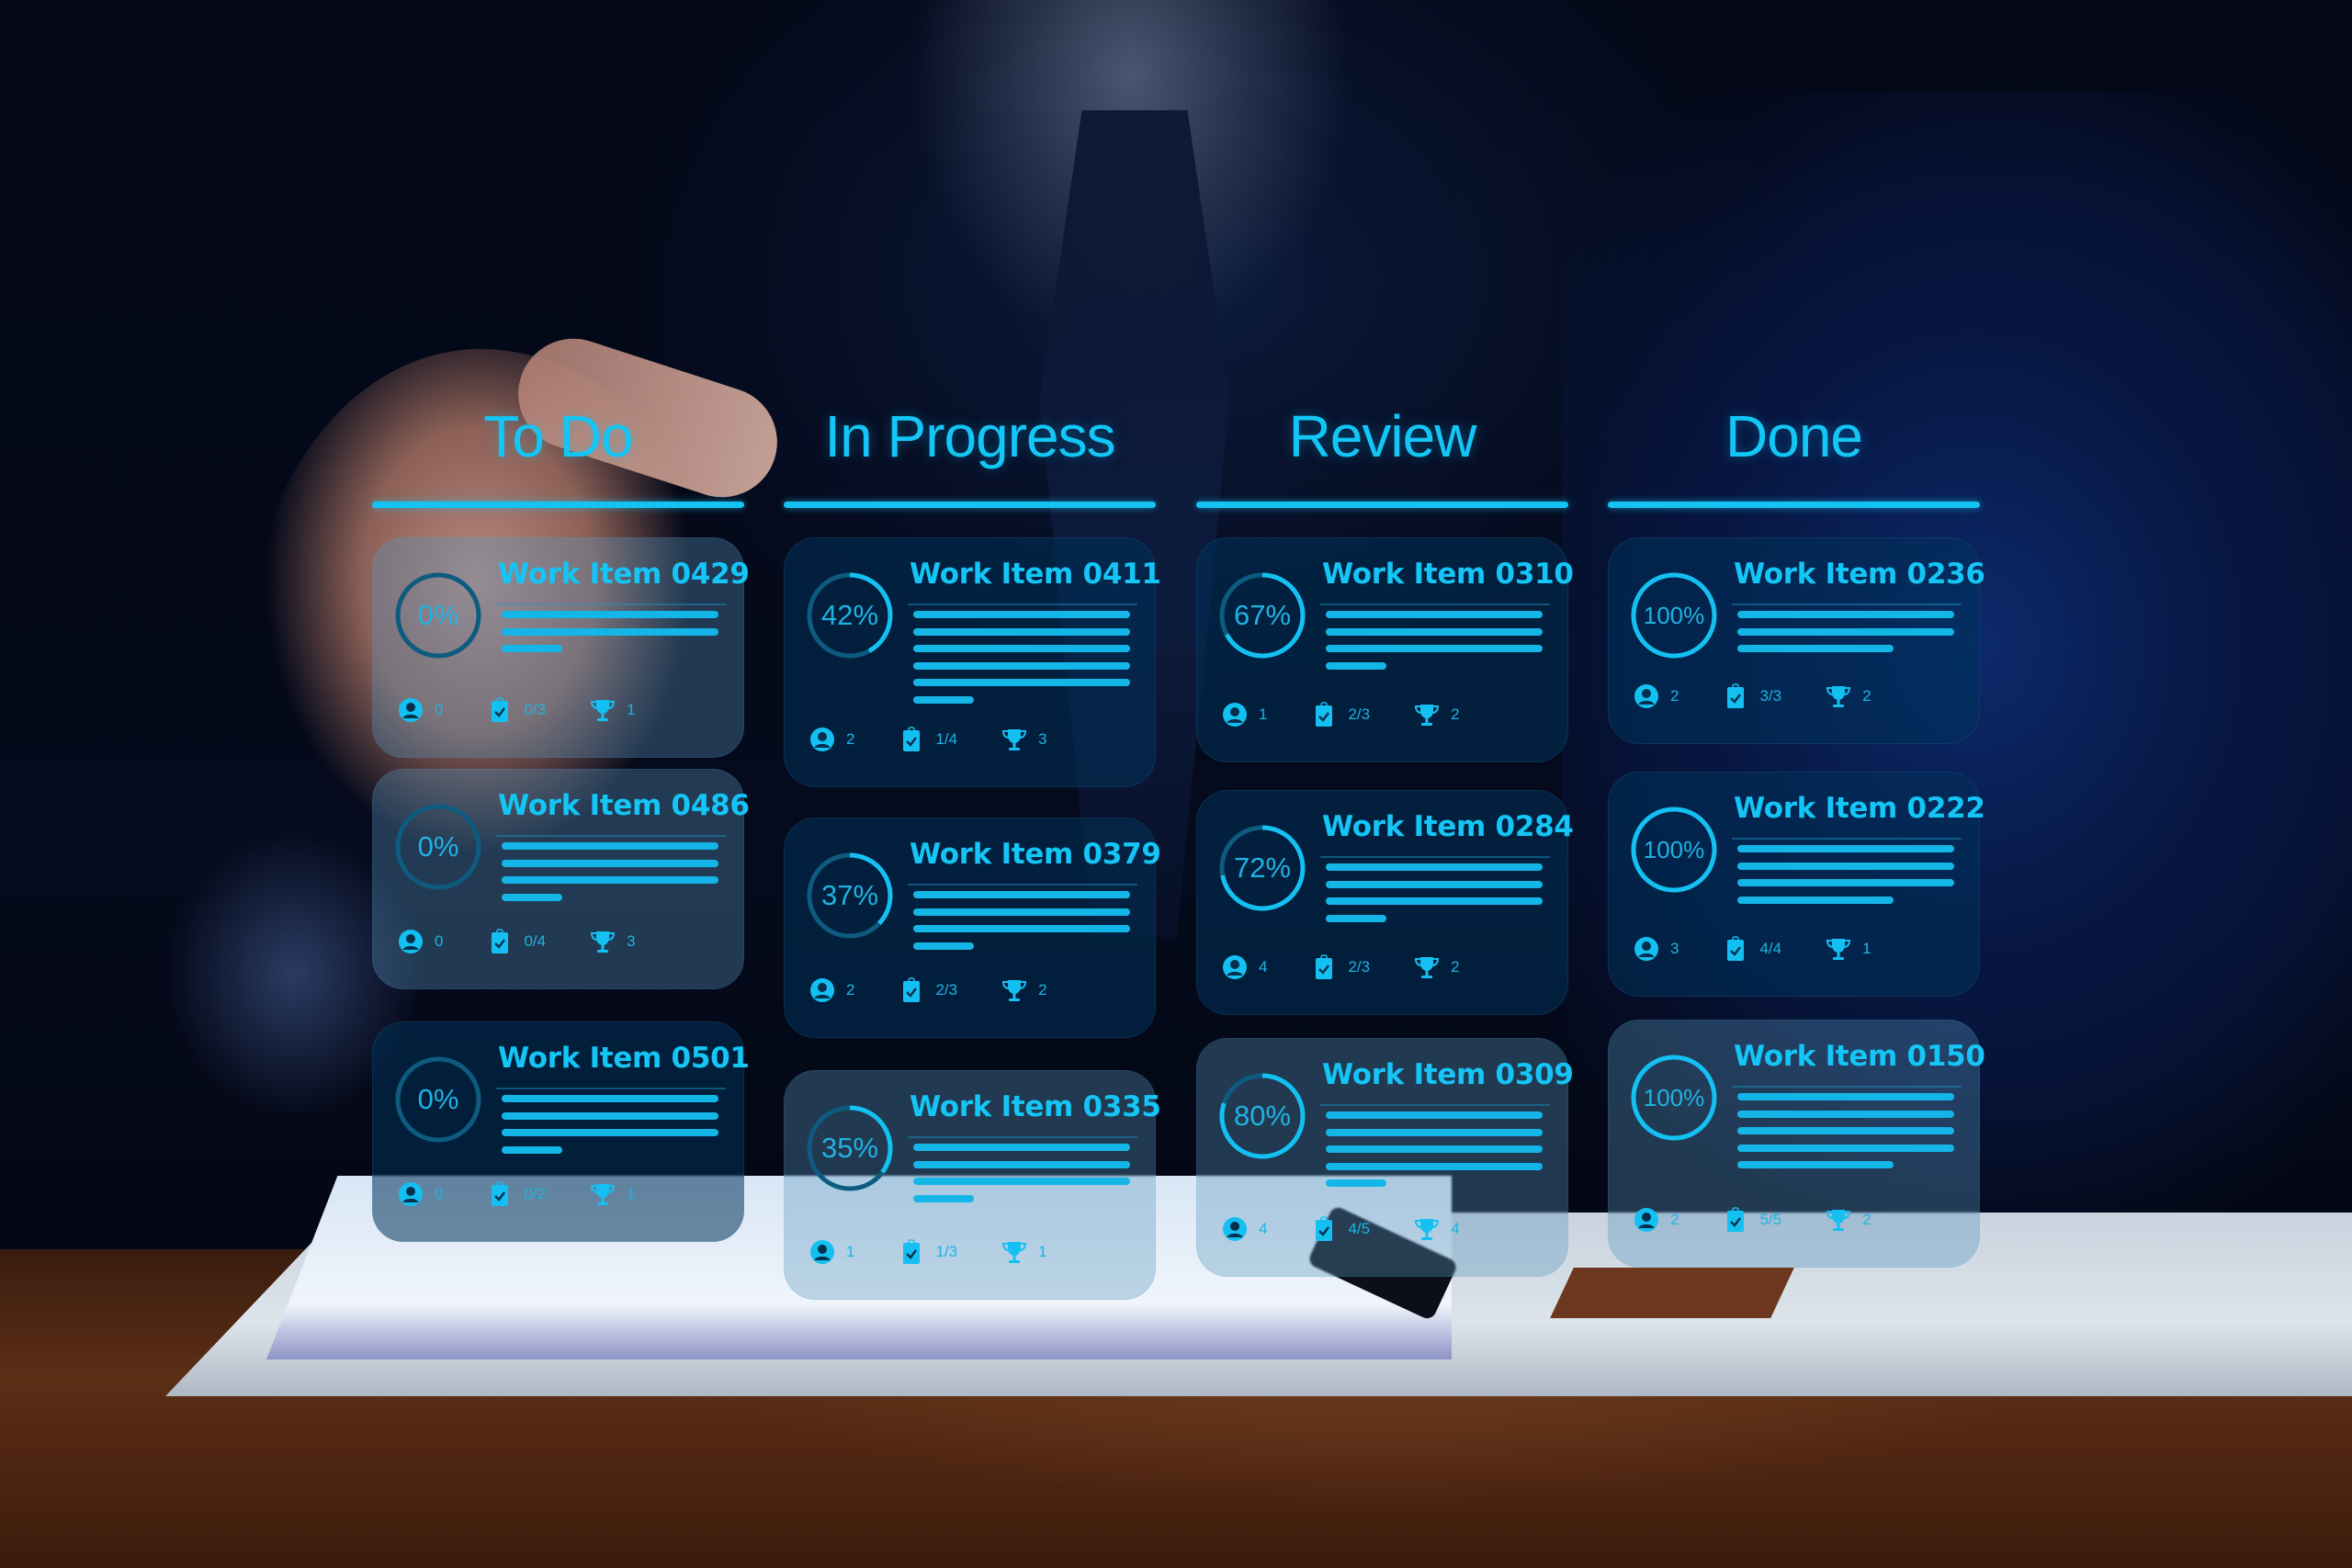 This screenshot has height=1568, width=2352. What do you see at coordinates (1262, 616) in the screenshot?
I see `progress-ring: 67%` at bounding box center [1262, 616].